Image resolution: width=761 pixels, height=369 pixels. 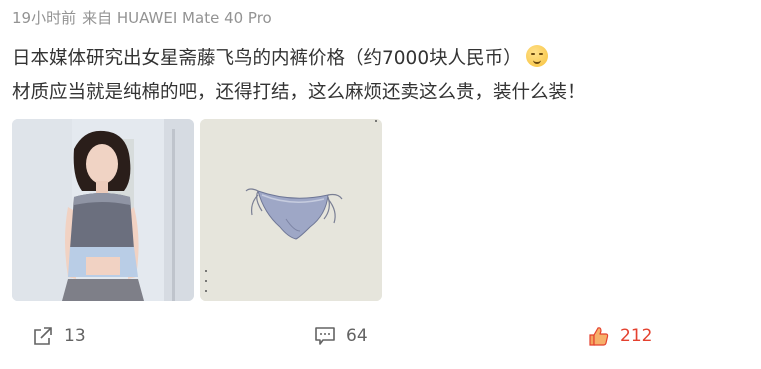 I want to click on post-actions: 13 64 212, so click(x=380, y=341).